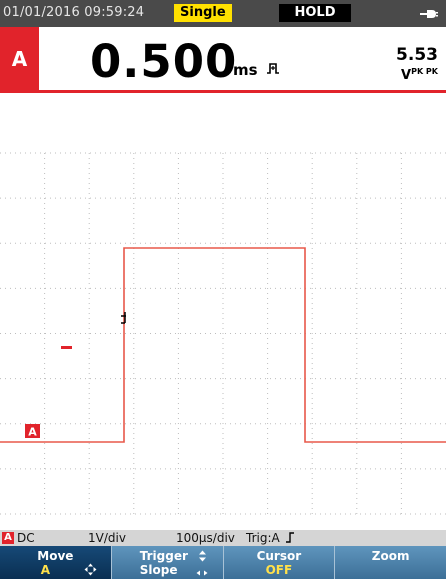 Image resolution: width=446 pixels, height=579 pixels. I want to click on acquisition-mode-badge: Single, so click(203, 13).